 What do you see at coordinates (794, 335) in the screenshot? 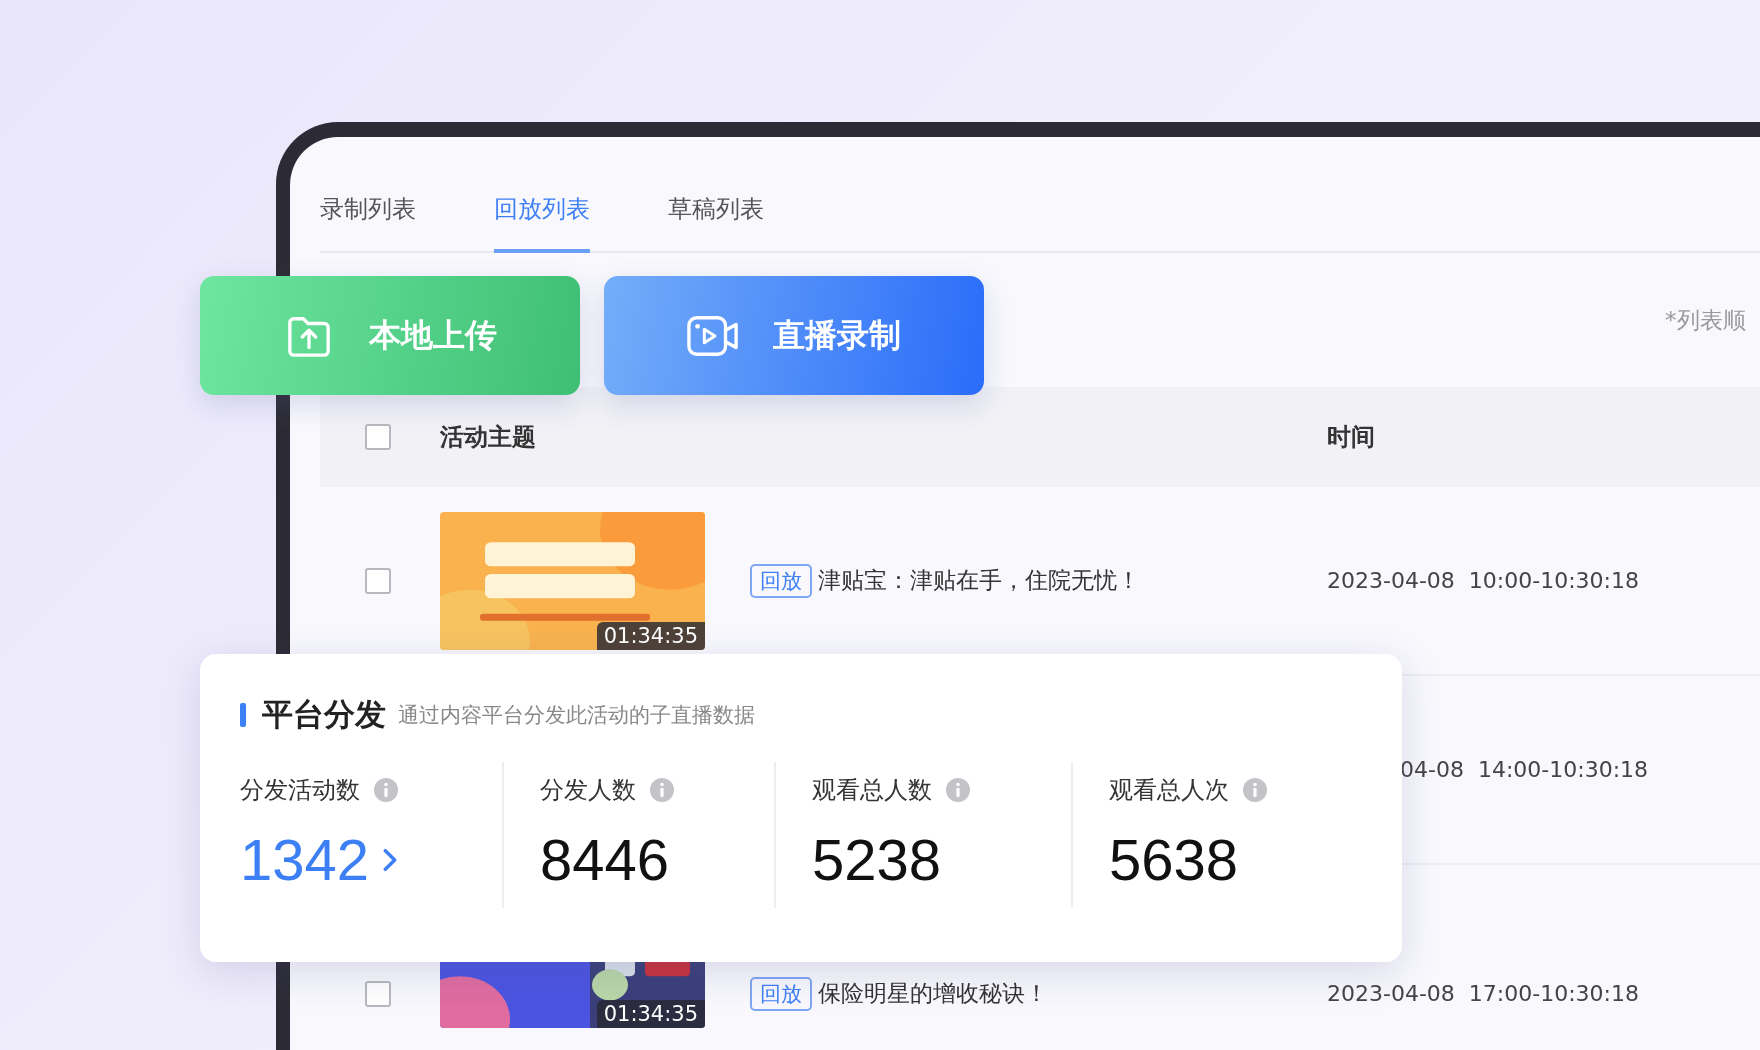
I see `record-button: 直播录制` at bounding box center [794, 335].